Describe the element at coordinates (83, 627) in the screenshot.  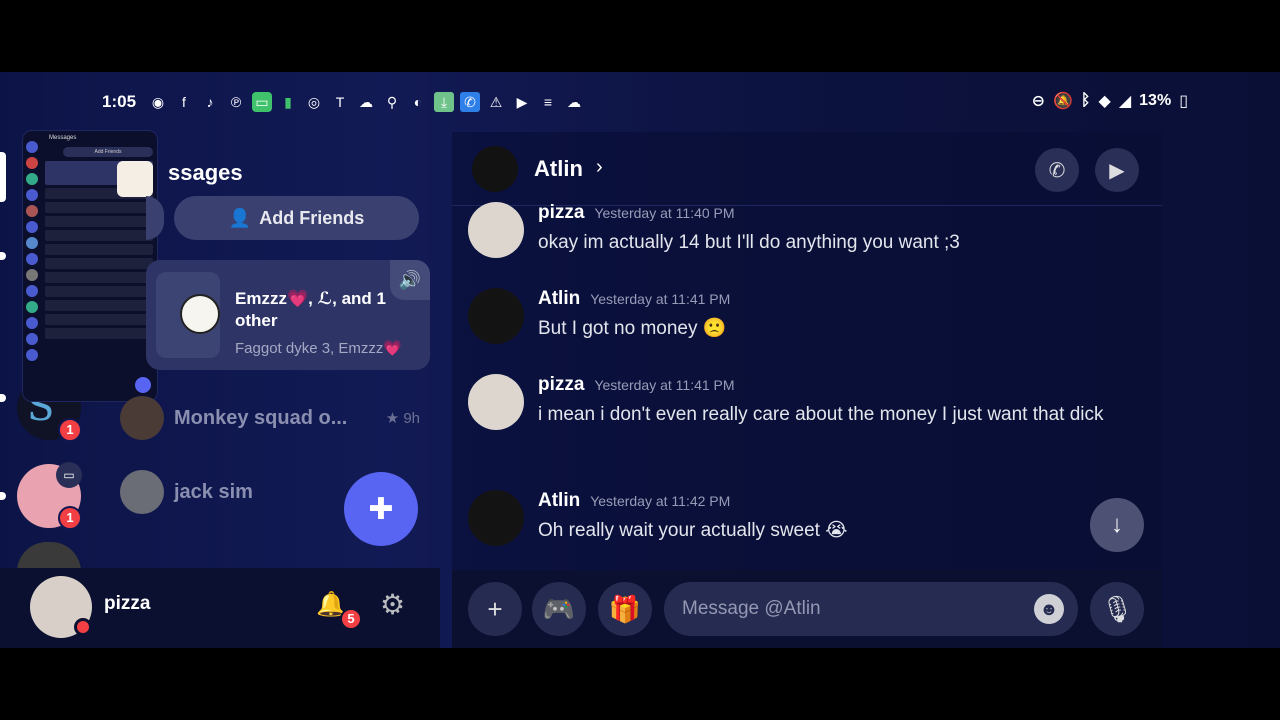
I see `dnd-status-icon` at that location.